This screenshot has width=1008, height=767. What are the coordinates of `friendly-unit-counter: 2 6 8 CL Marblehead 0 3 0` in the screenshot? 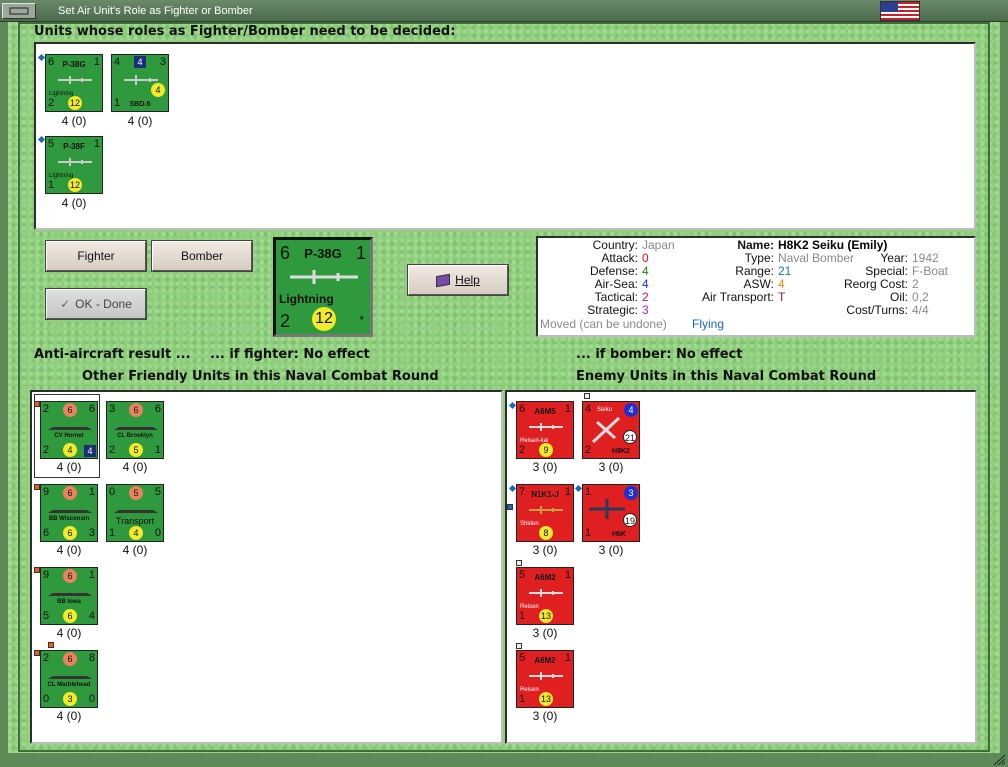 It's located at (69, 679).